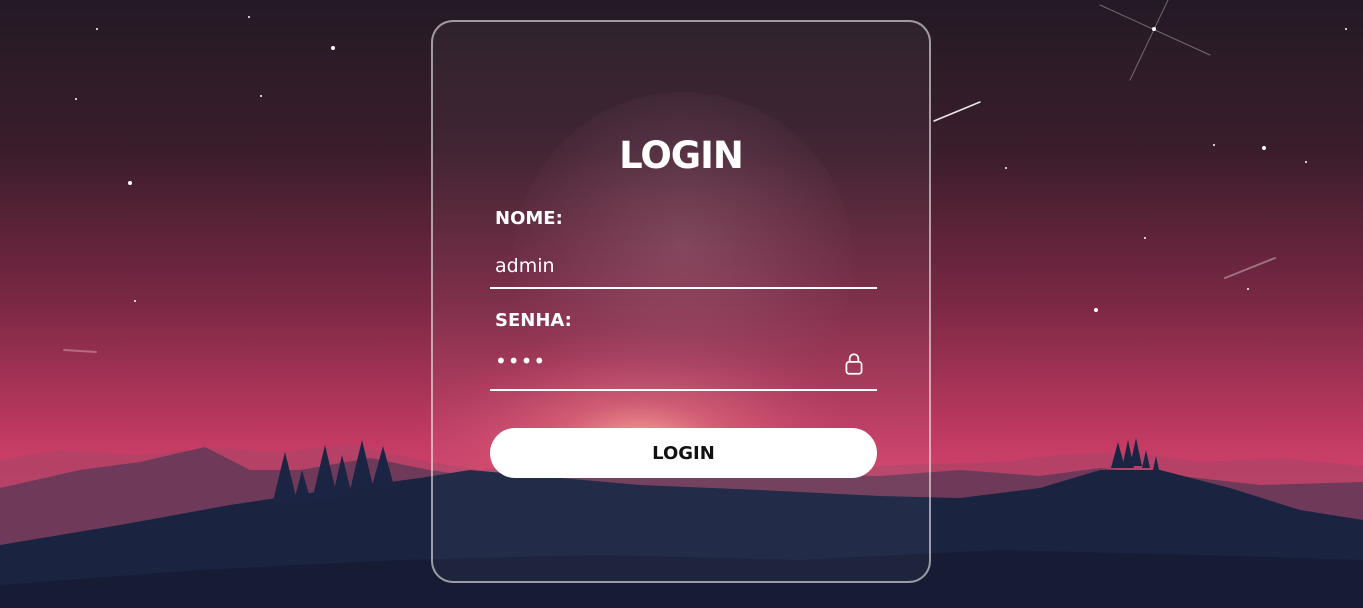  I want to click on password-input, so click(683, 369).